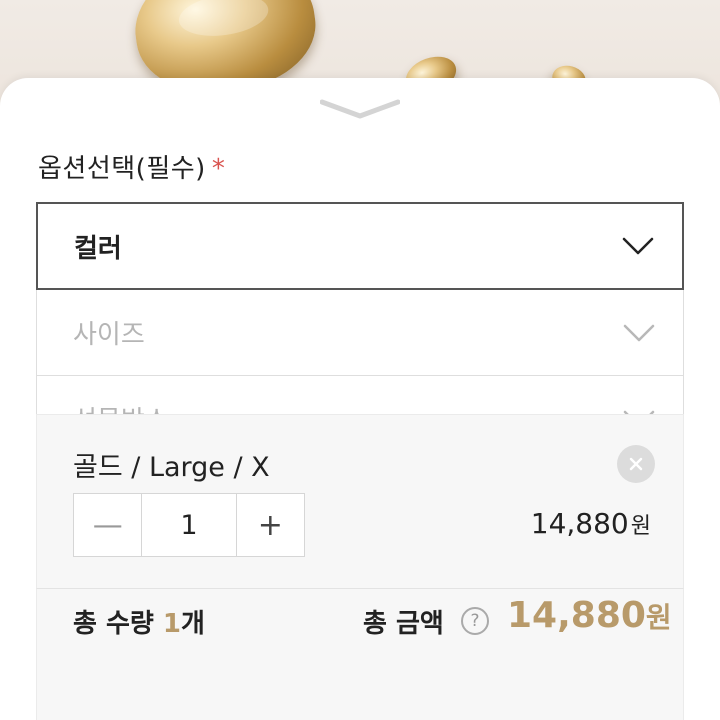  I want to click on remove-option-button, so click(636, 464).